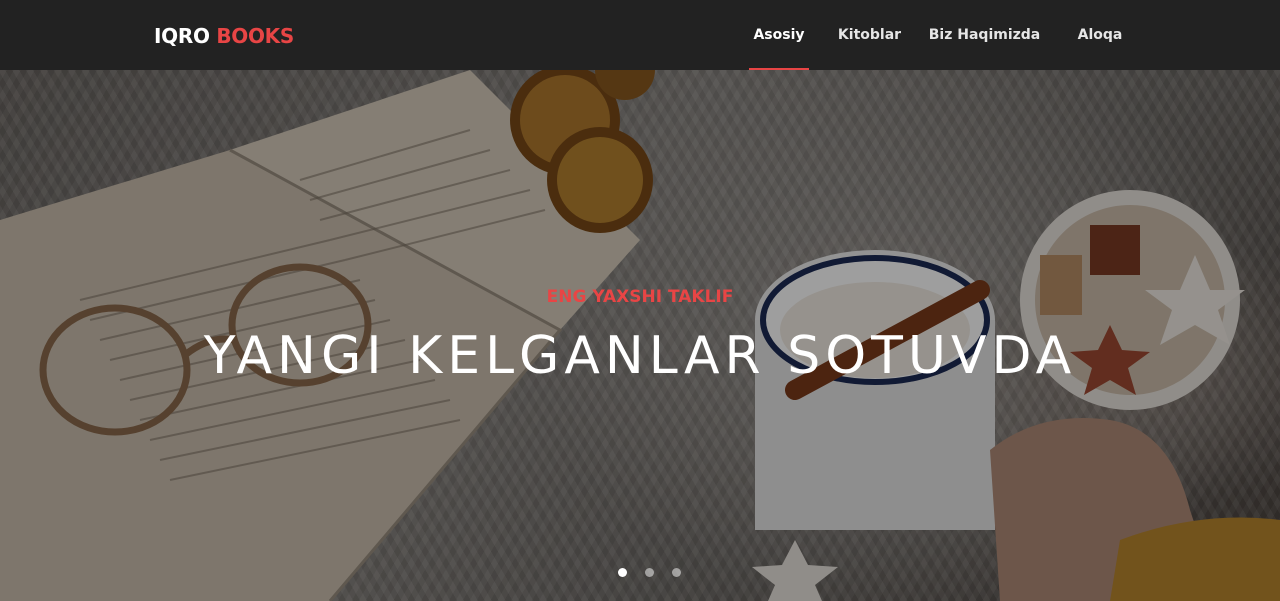 Image resolution: width=1280 pixels, height=601 pixels. I want to click on hero-kicker: ENG YAXSHI TAKLIF, so click(640, 297).